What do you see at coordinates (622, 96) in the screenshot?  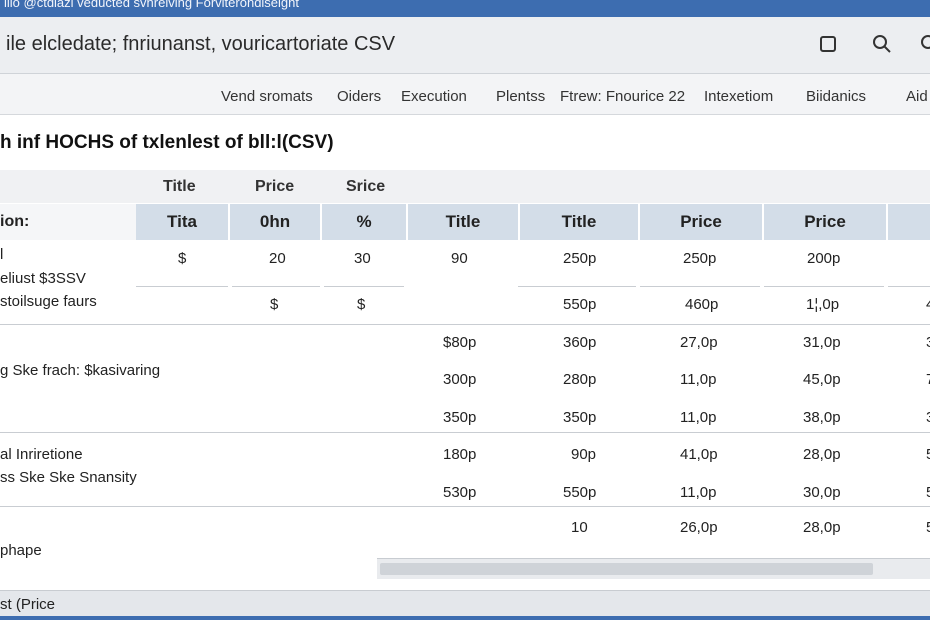 I see `menu-item-ftrew: Ftrew: Fnourice 22` at bounding box center [622, 96].